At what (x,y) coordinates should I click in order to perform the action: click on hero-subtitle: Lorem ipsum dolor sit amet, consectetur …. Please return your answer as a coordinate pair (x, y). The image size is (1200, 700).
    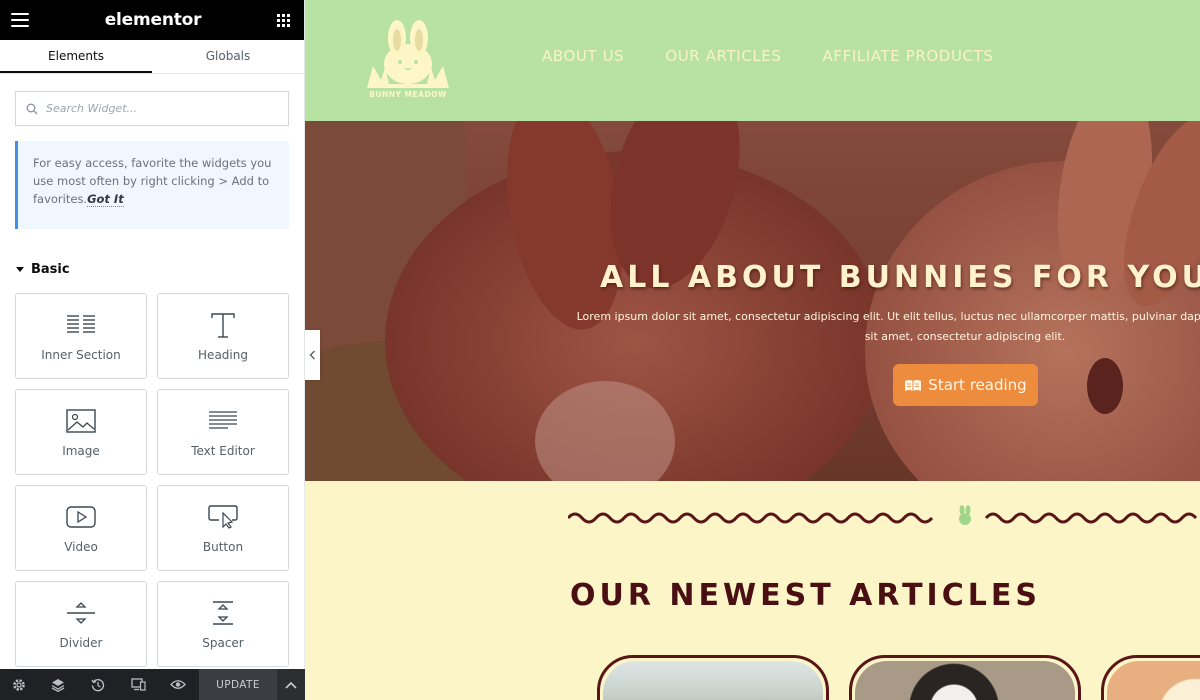
    Looking at the image, I should click on (888, 326).